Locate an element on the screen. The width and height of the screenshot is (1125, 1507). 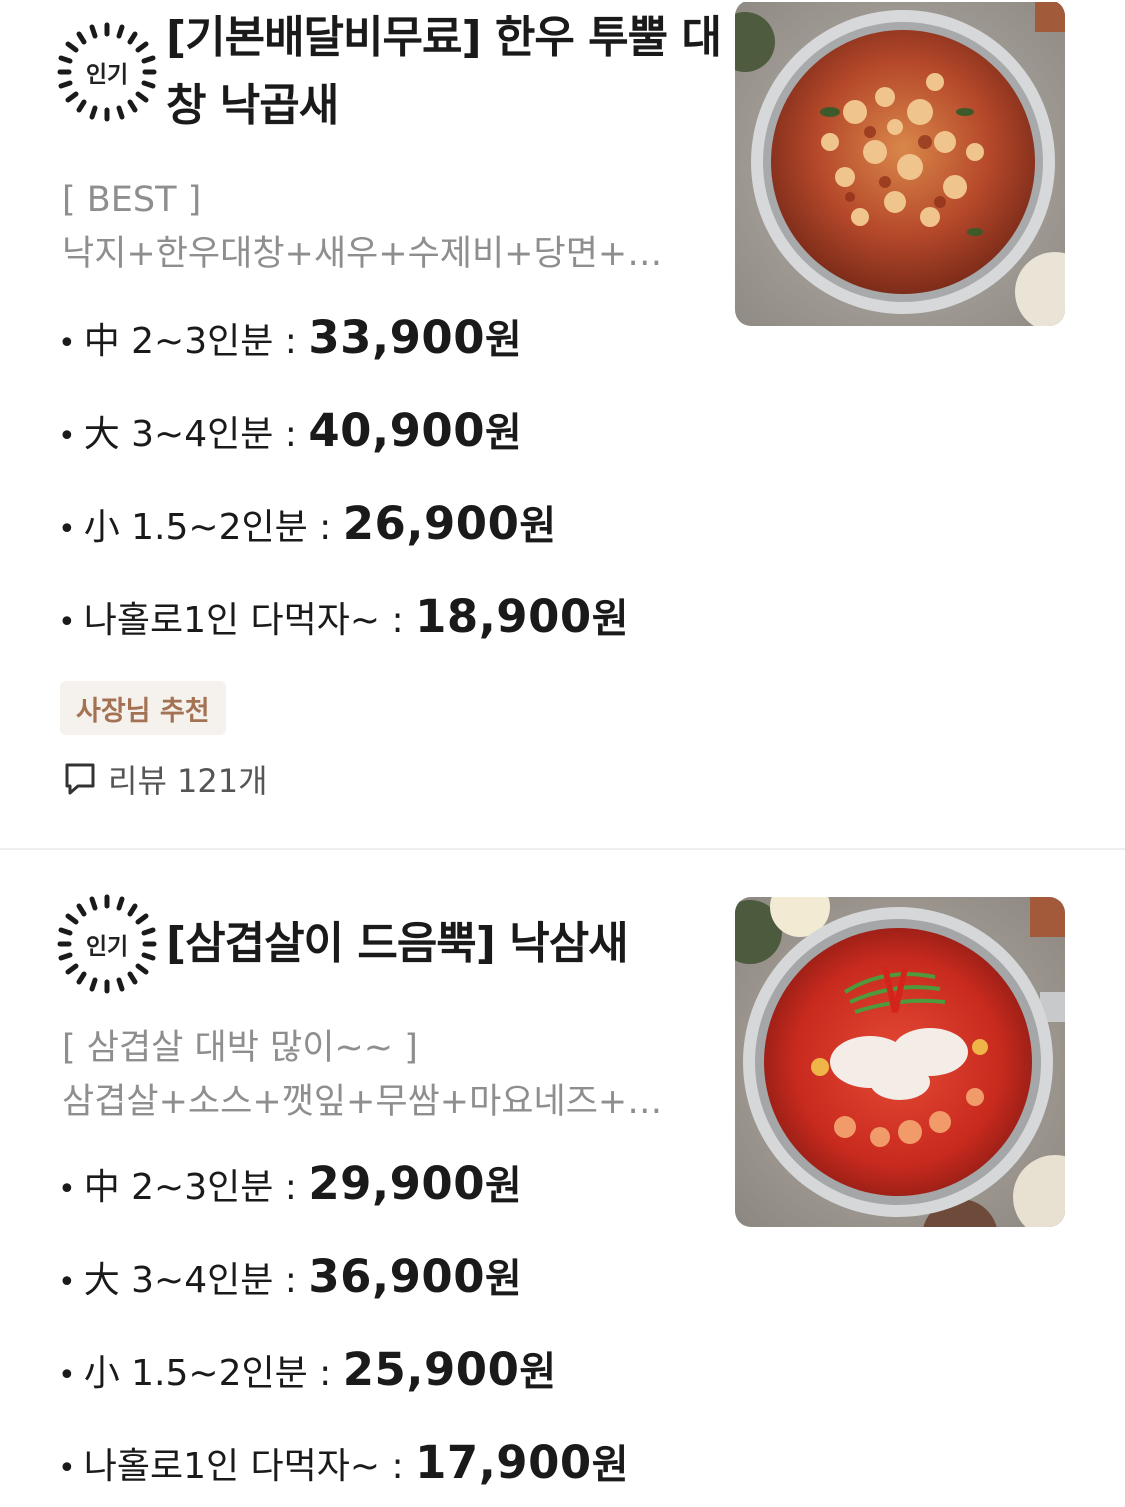
price-amount: 25,900 is located at coordinates (431, 1369).